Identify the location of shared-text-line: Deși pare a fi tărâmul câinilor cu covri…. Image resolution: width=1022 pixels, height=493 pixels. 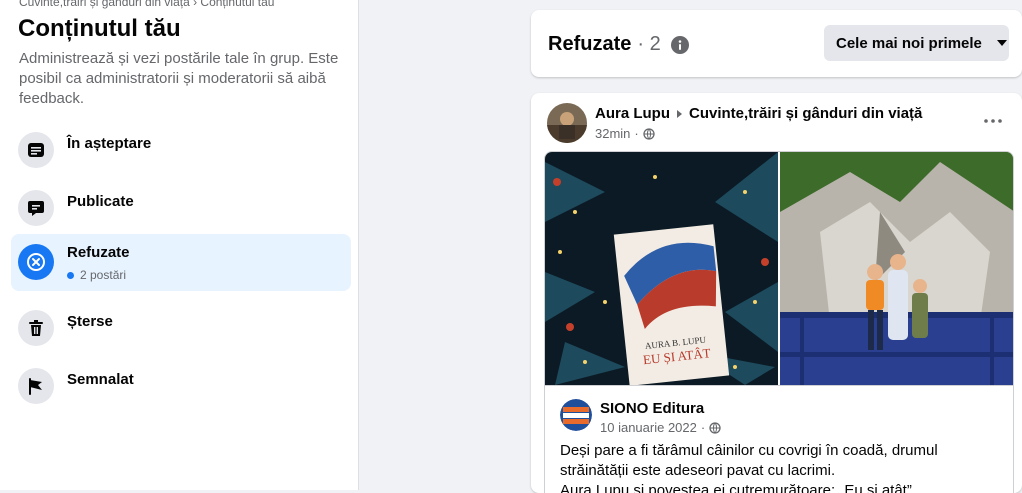
(749, 450).